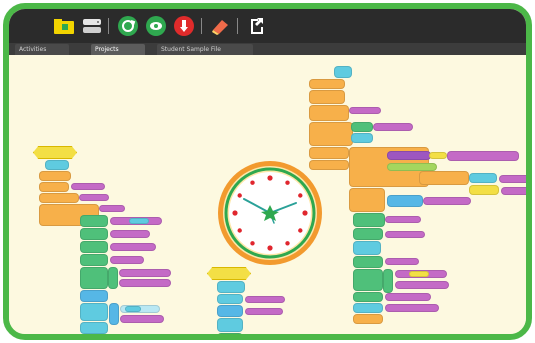  Describe the element at coordinates (267, 26) in the screenshot. I see `toolbar` at that location.